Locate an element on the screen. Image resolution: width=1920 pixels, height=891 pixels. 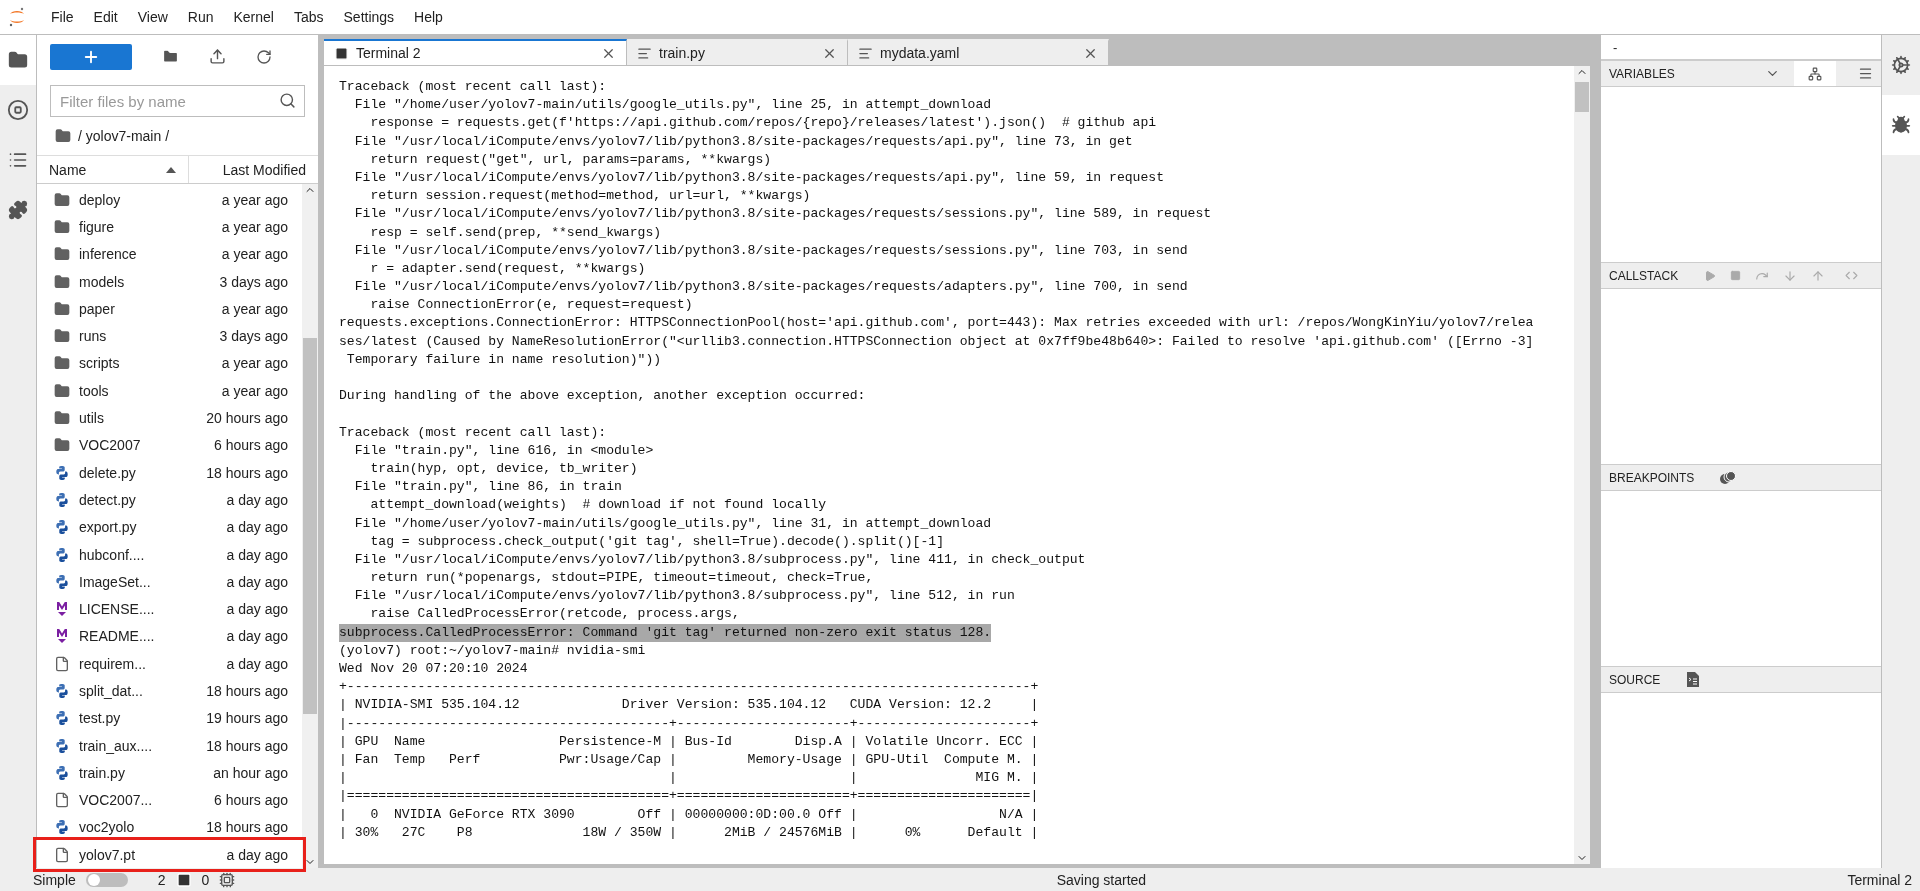
menu-item: Edit is located at coordinates (105, 17).